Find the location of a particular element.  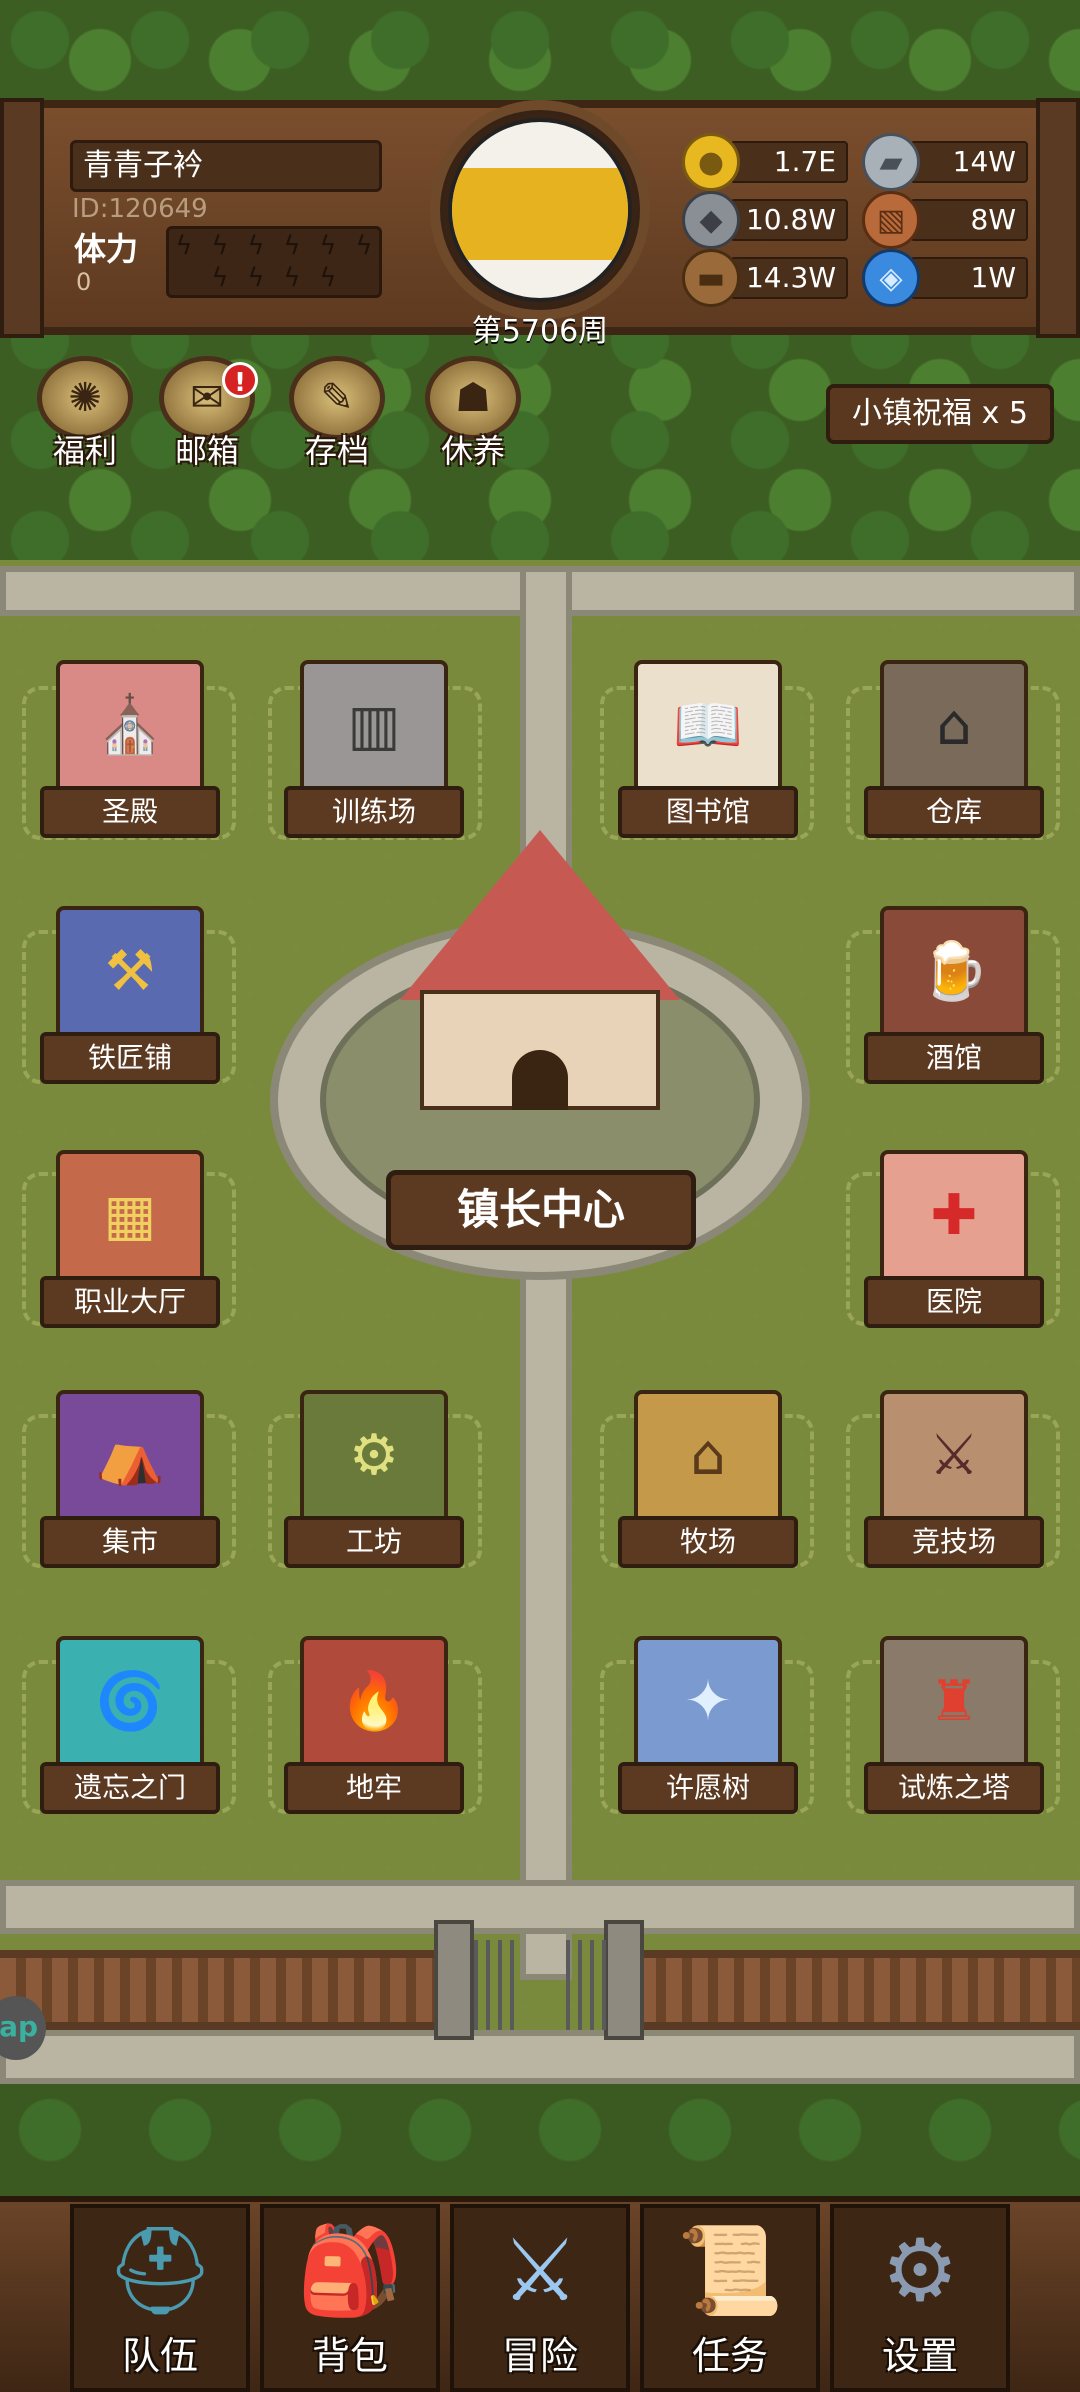

building-job-hall: ▦ 职业大厅 is located at coordinates (130, 1245).